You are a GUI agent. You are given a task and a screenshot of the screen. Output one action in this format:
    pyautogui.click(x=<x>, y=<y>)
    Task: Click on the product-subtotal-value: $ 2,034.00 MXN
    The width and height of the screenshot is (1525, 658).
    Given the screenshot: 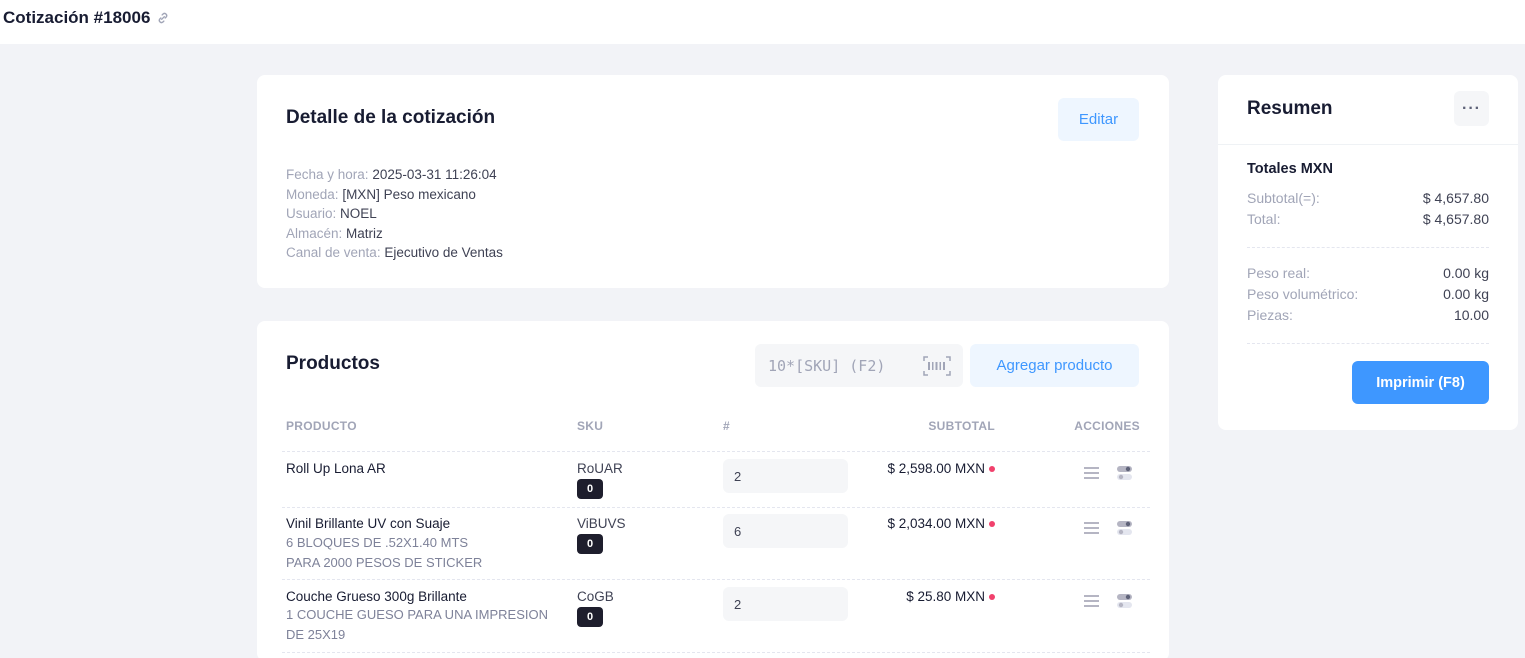 What is the action you would take?
    pyautogui.click(x=936, y=523)
    